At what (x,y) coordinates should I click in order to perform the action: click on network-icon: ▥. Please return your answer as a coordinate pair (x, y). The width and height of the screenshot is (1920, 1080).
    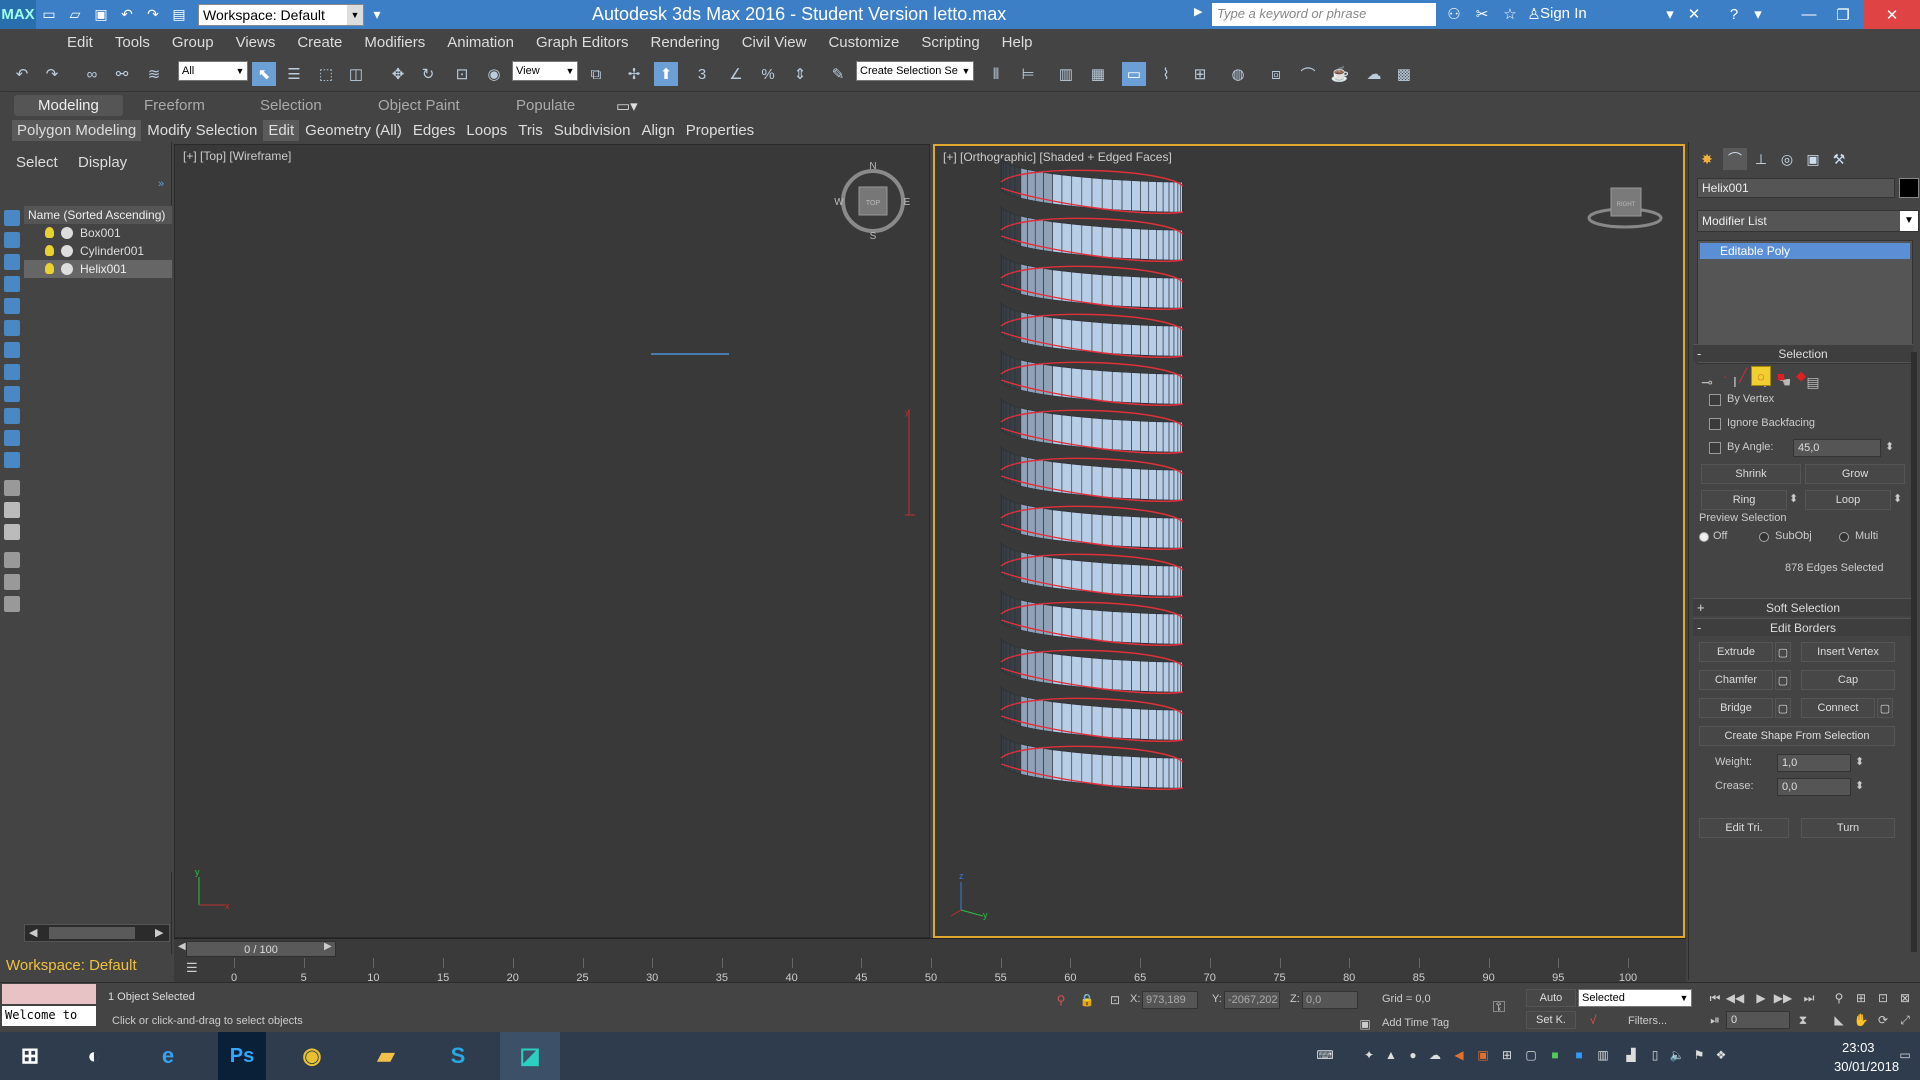
    Looking at the image, I should click on (1603, 1055).